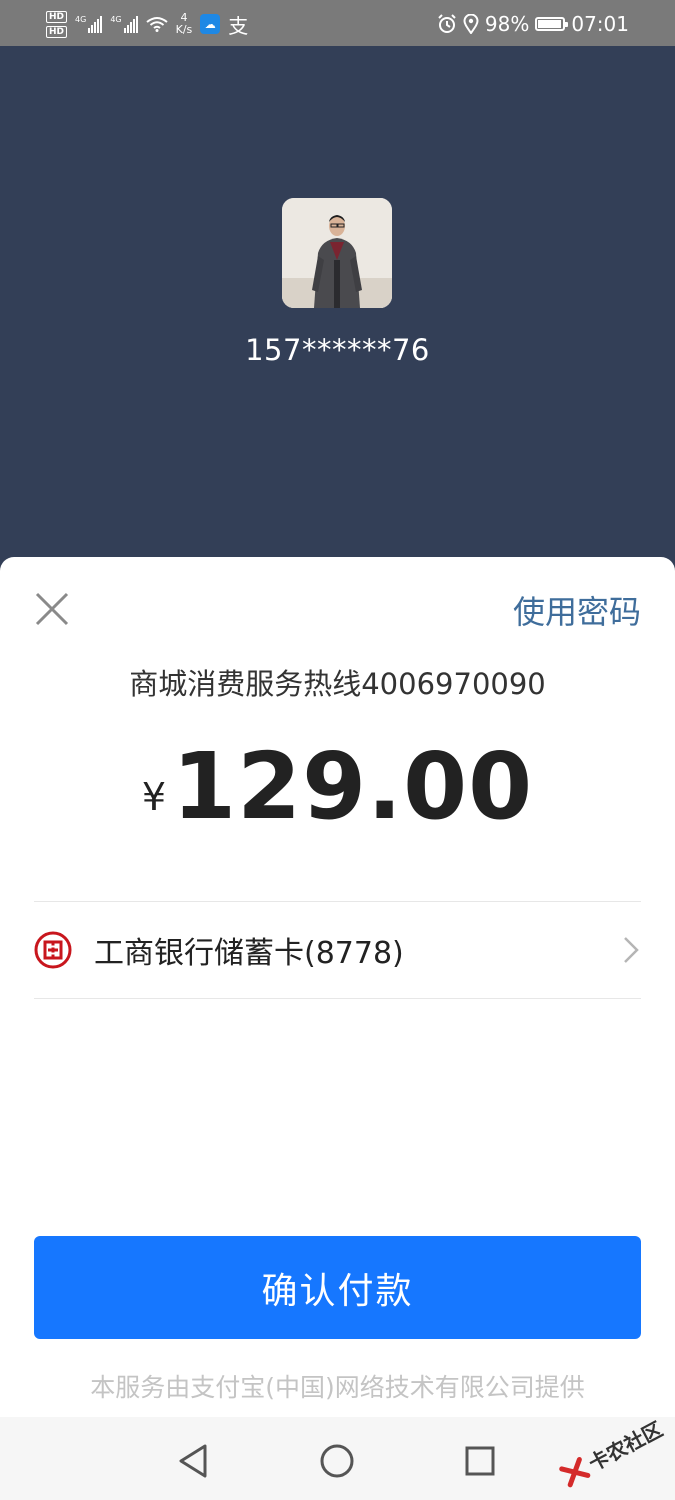  I want to click on home-nav-icon, so click(337, 1461).